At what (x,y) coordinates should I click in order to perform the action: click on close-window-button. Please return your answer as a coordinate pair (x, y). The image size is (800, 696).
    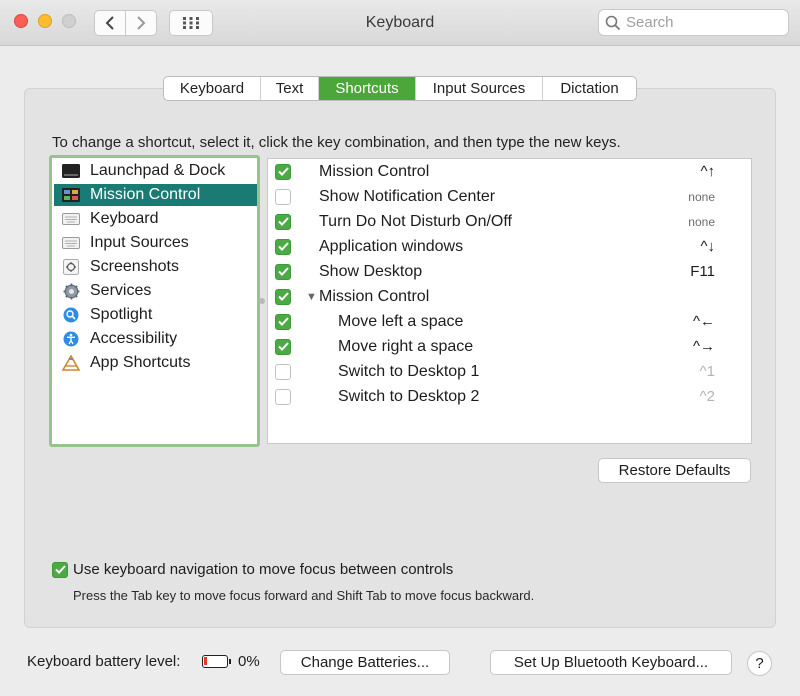
    Looking at the image, I should click on (21, 21).